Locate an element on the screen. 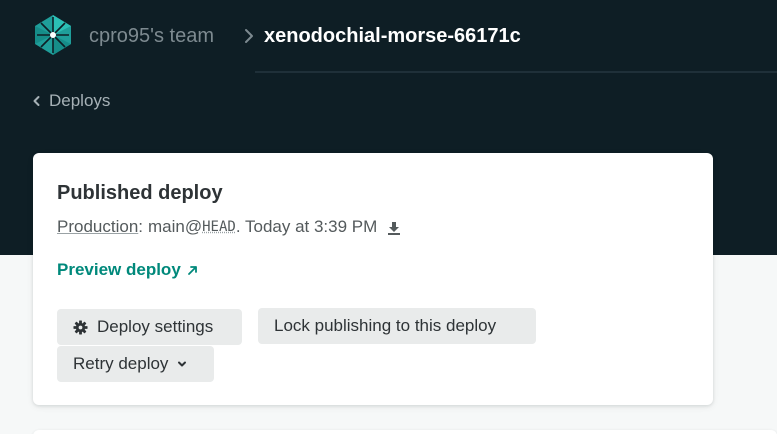  lock-publishing-button: Lock publishing to this deploy is located at coordinates (397, 326).